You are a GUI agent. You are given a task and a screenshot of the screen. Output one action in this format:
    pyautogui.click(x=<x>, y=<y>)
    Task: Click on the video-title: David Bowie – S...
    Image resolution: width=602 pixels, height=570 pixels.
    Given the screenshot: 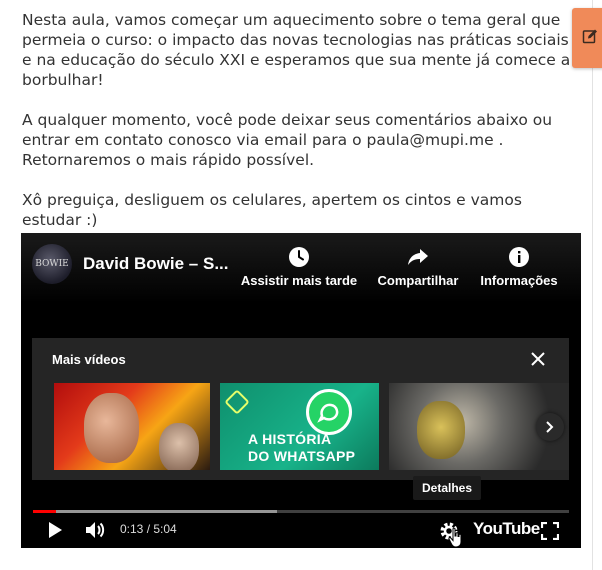 What is the action you would take?
    pyautogui.click(x=156, y=264)
    